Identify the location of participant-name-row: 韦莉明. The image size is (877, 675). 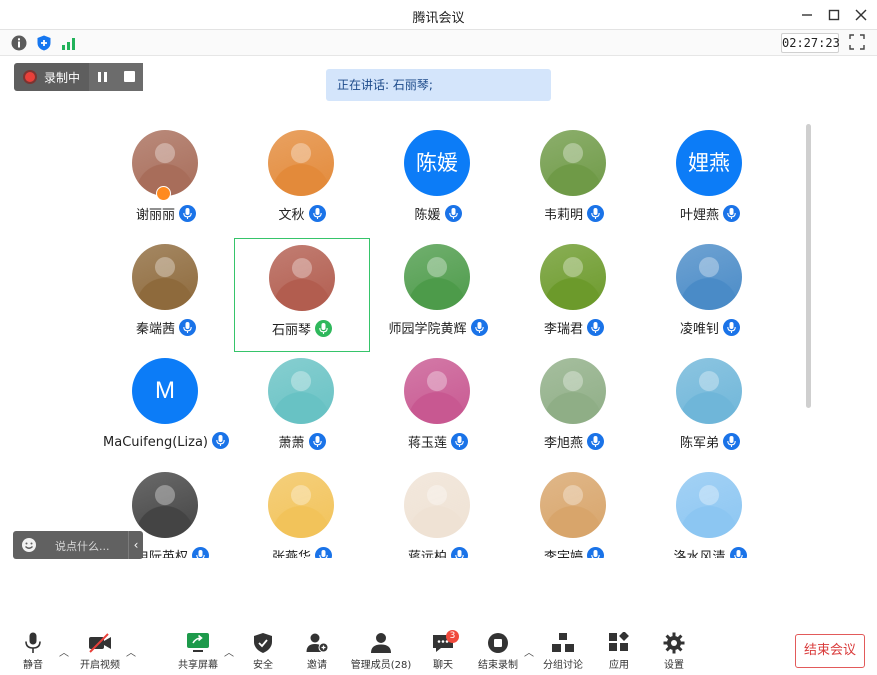
(574, 215).